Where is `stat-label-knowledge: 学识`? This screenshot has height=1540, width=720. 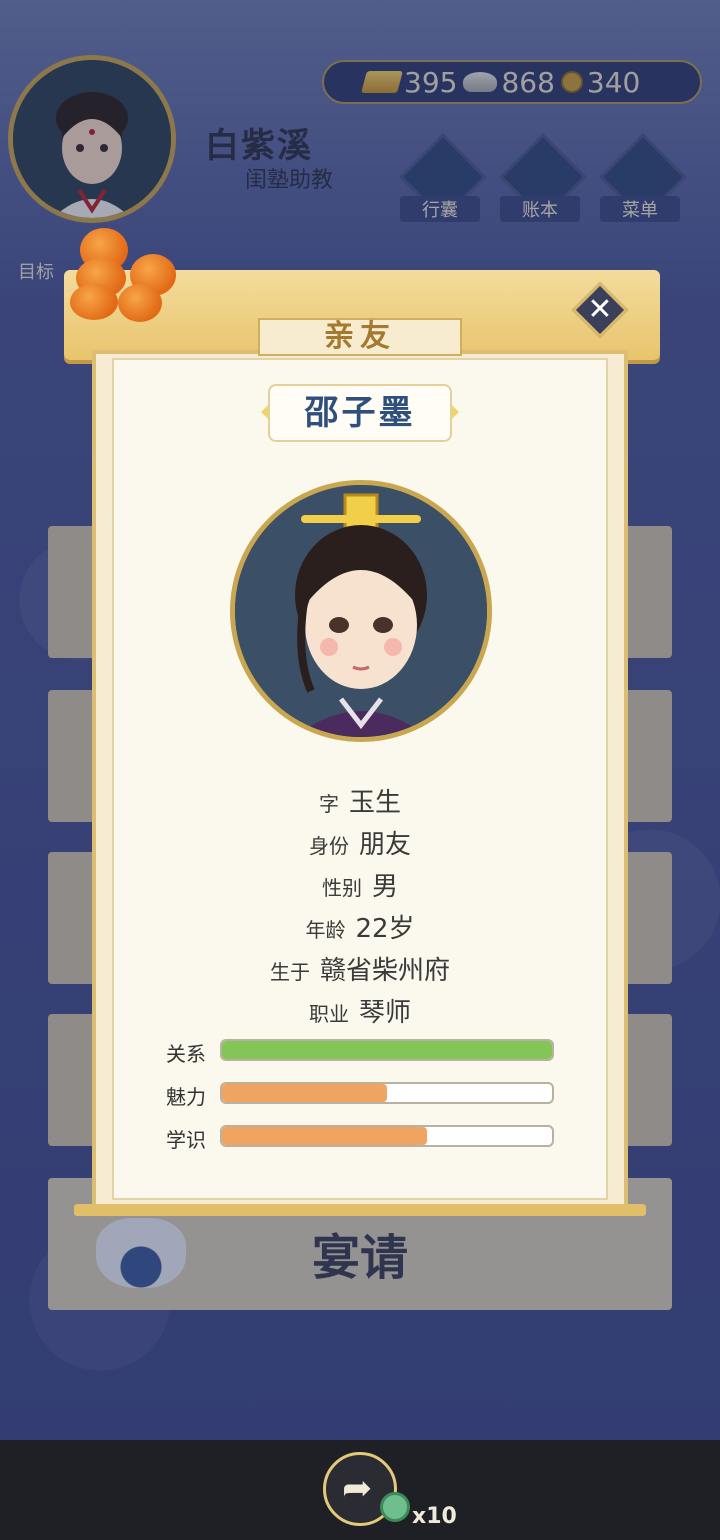 stat-label-knowledge: 学识 is located at coordinates (186, 1140).